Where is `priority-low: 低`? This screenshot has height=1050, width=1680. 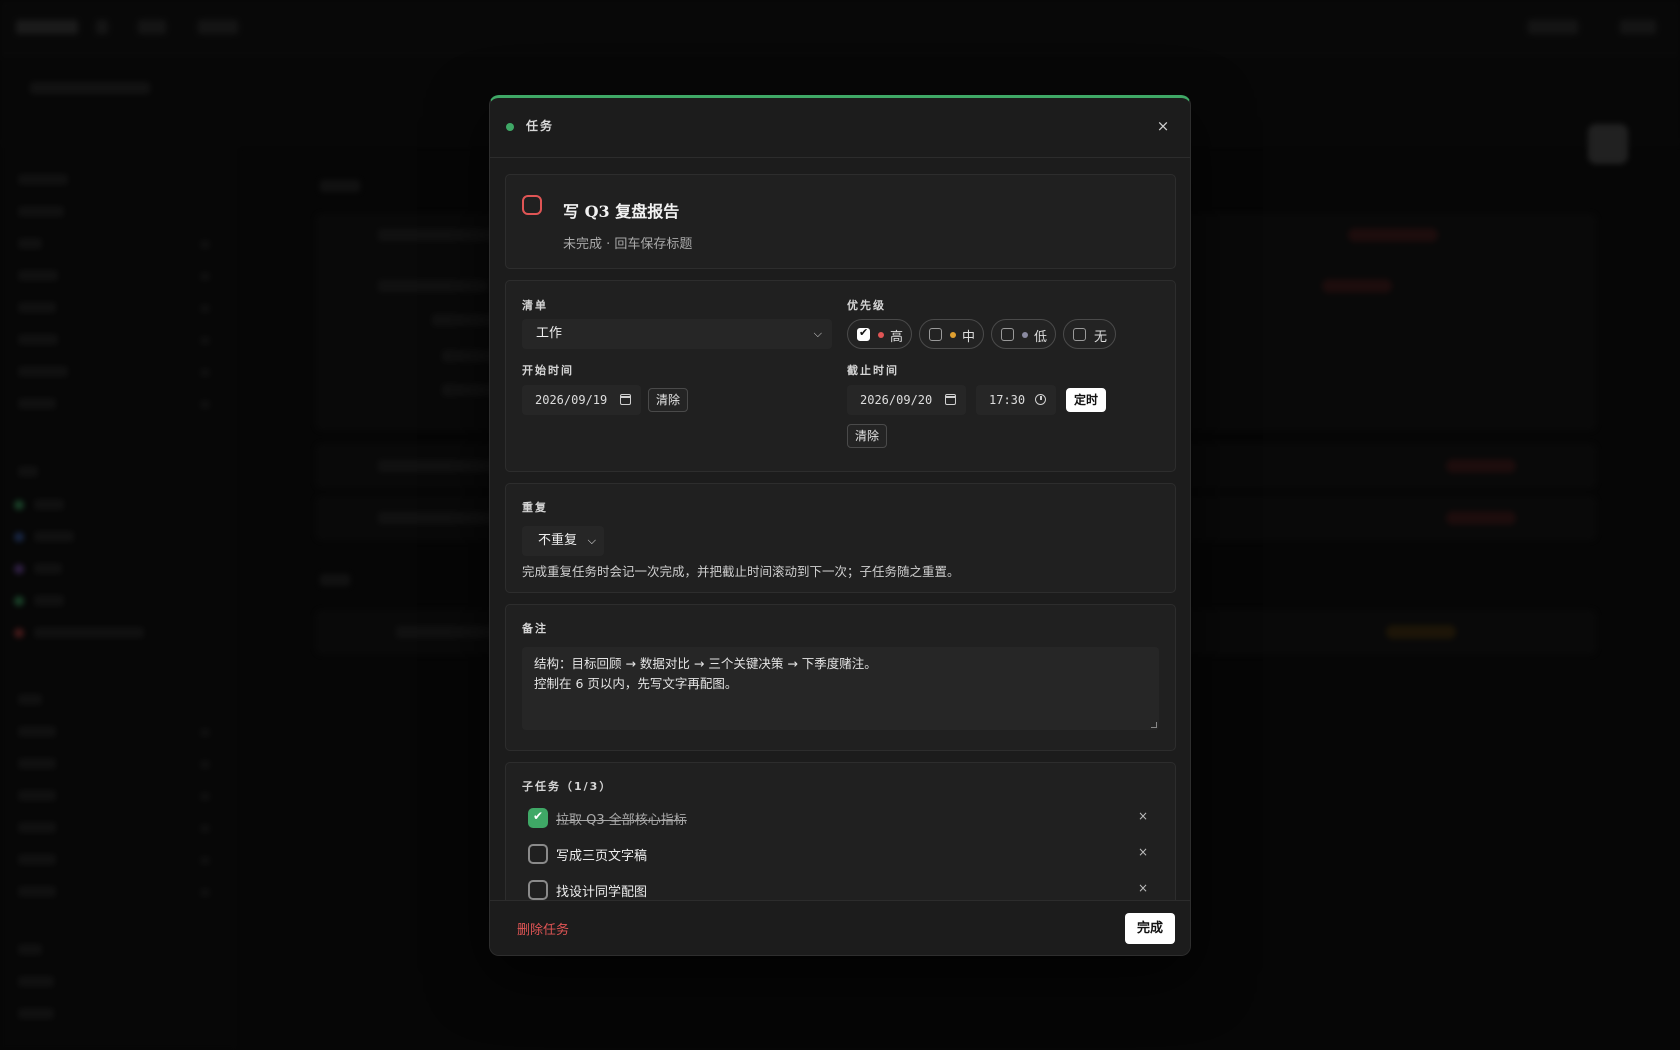 priority-low: 低 is located at coordinates (1023, 334).